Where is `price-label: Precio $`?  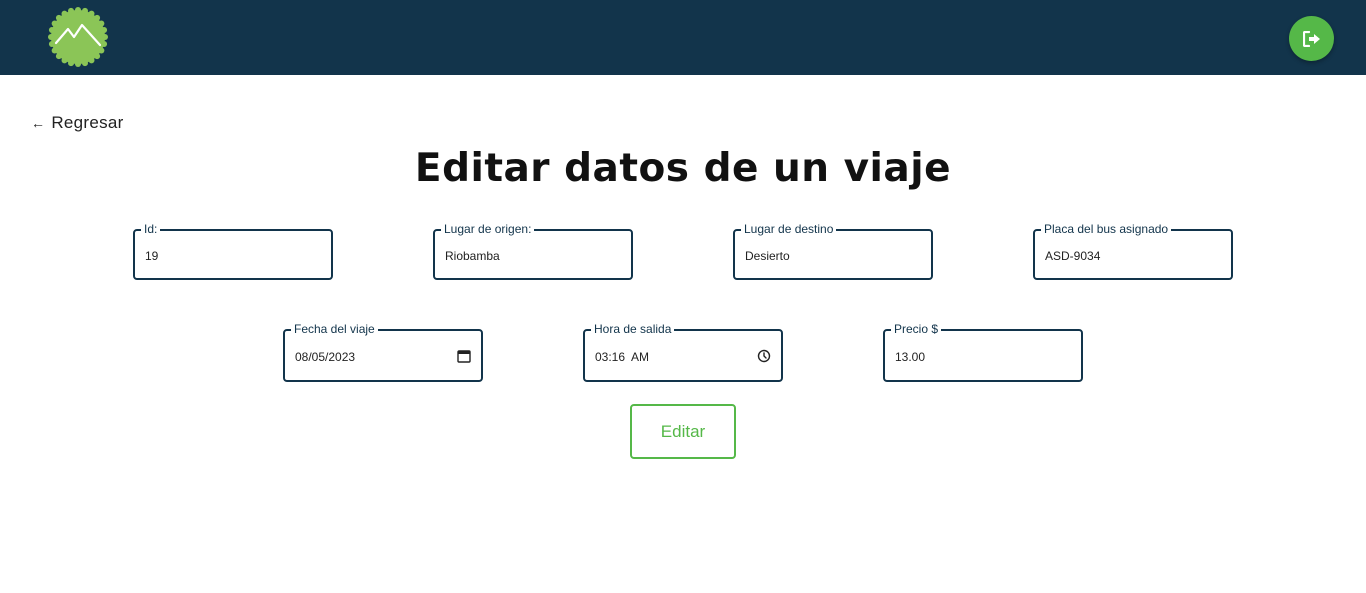 price-label: Precio $ is located at coordinates (916, 329).